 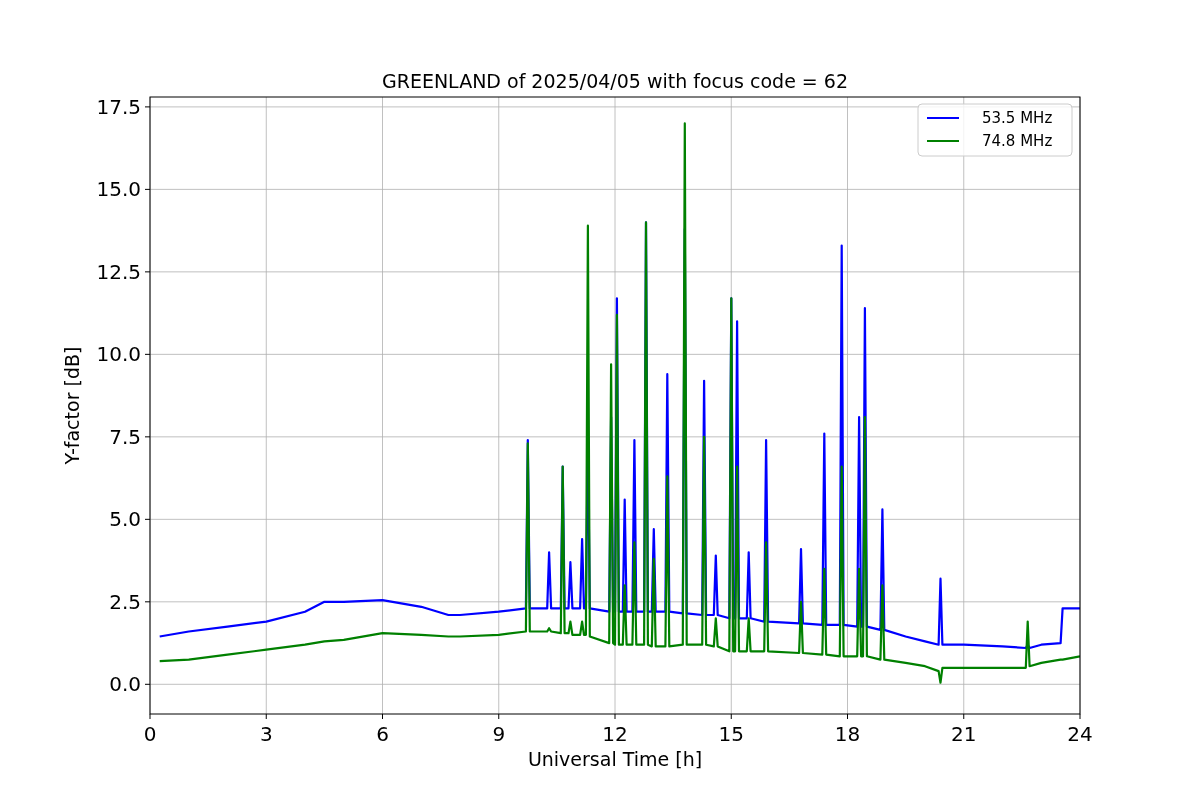 I want to click on y-tick-label: 10.0, so click(x=118, y=354).